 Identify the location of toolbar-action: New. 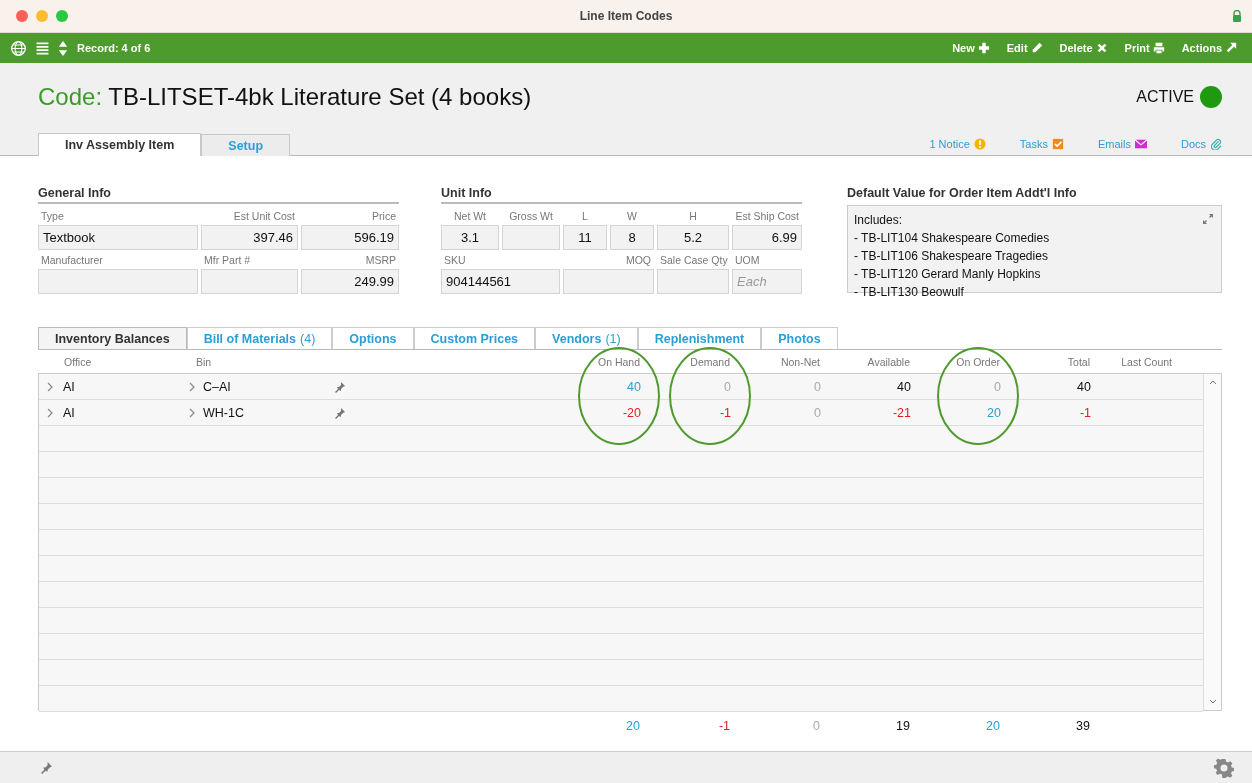
(971, 48).